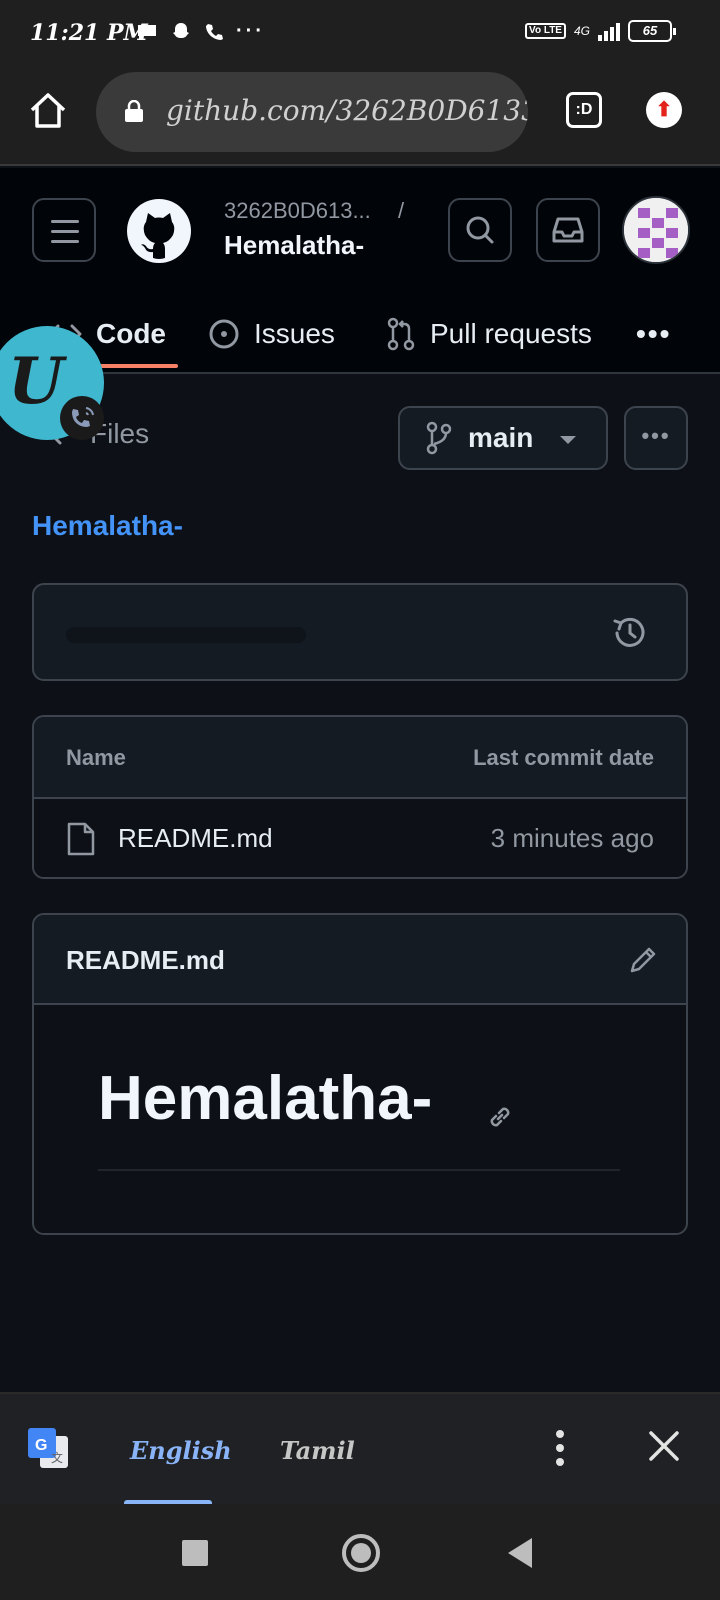 This screenshot has height=1600, width=720. What do you see at coordinates (250, 31) in the screenshot?
I see `more-notifications-icon: ···` at bounding box center [250, 31].